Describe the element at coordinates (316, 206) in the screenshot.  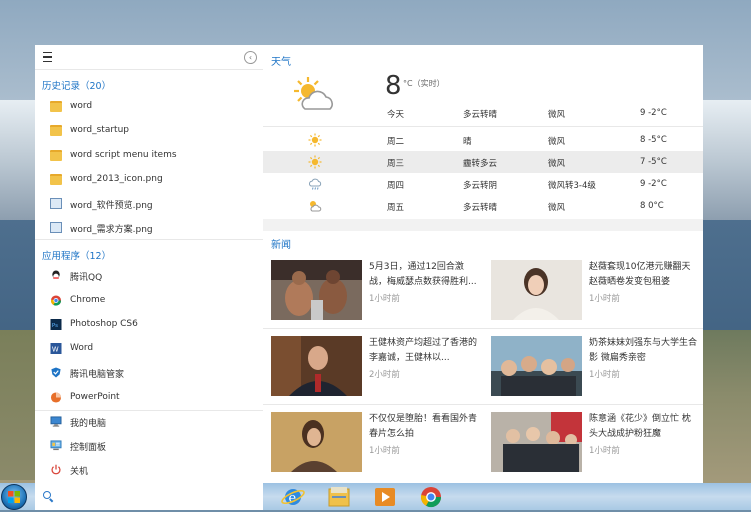
I see `partly-cloudy-icon` at that location.